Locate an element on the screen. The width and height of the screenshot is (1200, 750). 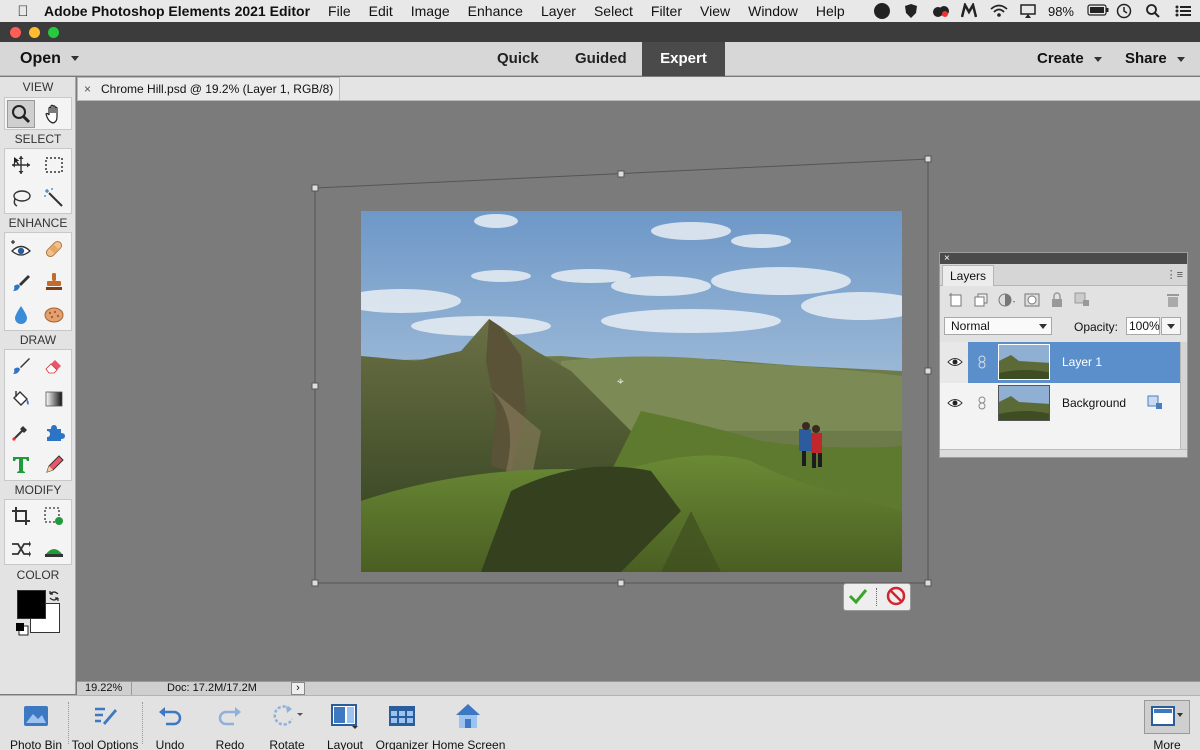
paint-bucket-tool is located at coordinates (21, 399).